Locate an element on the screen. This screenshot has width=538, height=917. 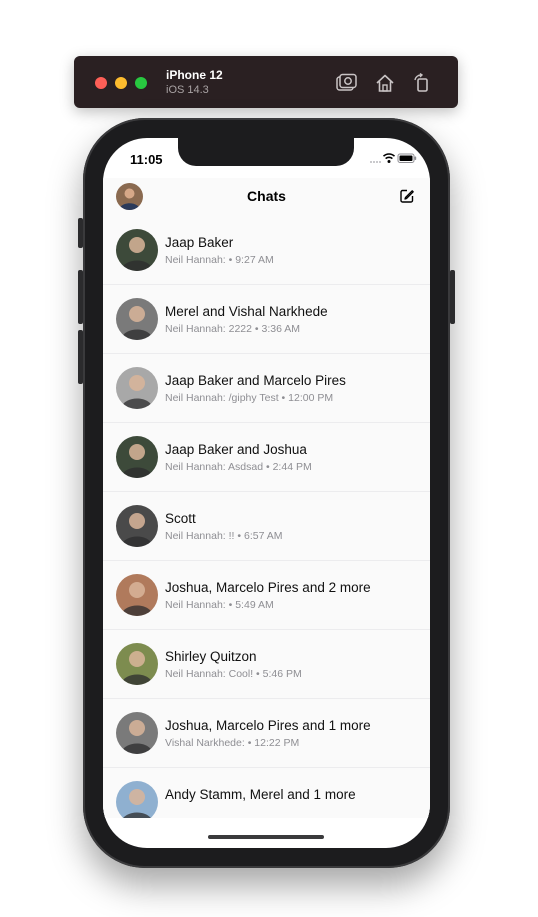
chat-preview: Neil Hannah: Asdsad • 2:44 PM is located at coordinates (238, 467).